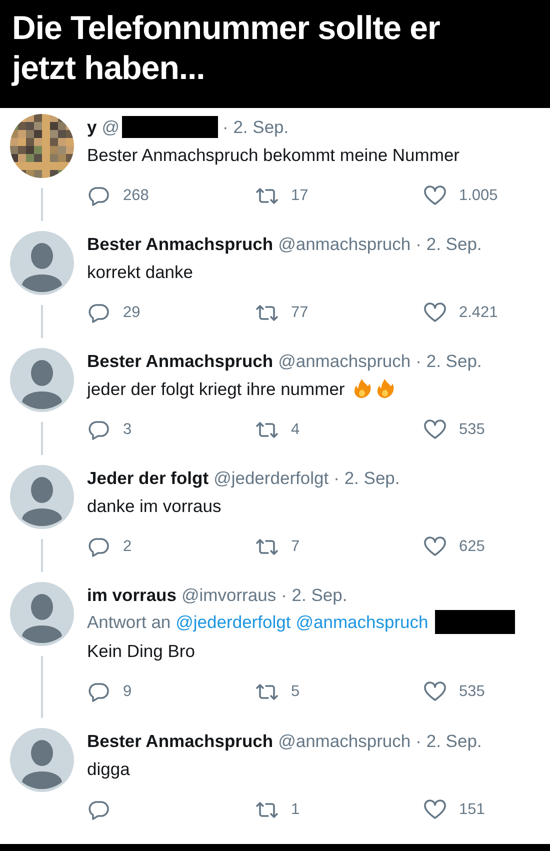 Image resolution: width=550 pixels, height=851 pixels. I want to click on retweet-count: 4, so click(295, 430).